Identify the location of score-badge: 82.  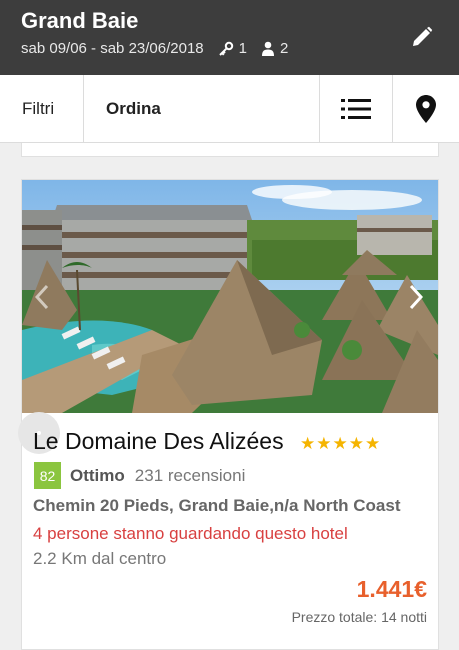
(47, 475).